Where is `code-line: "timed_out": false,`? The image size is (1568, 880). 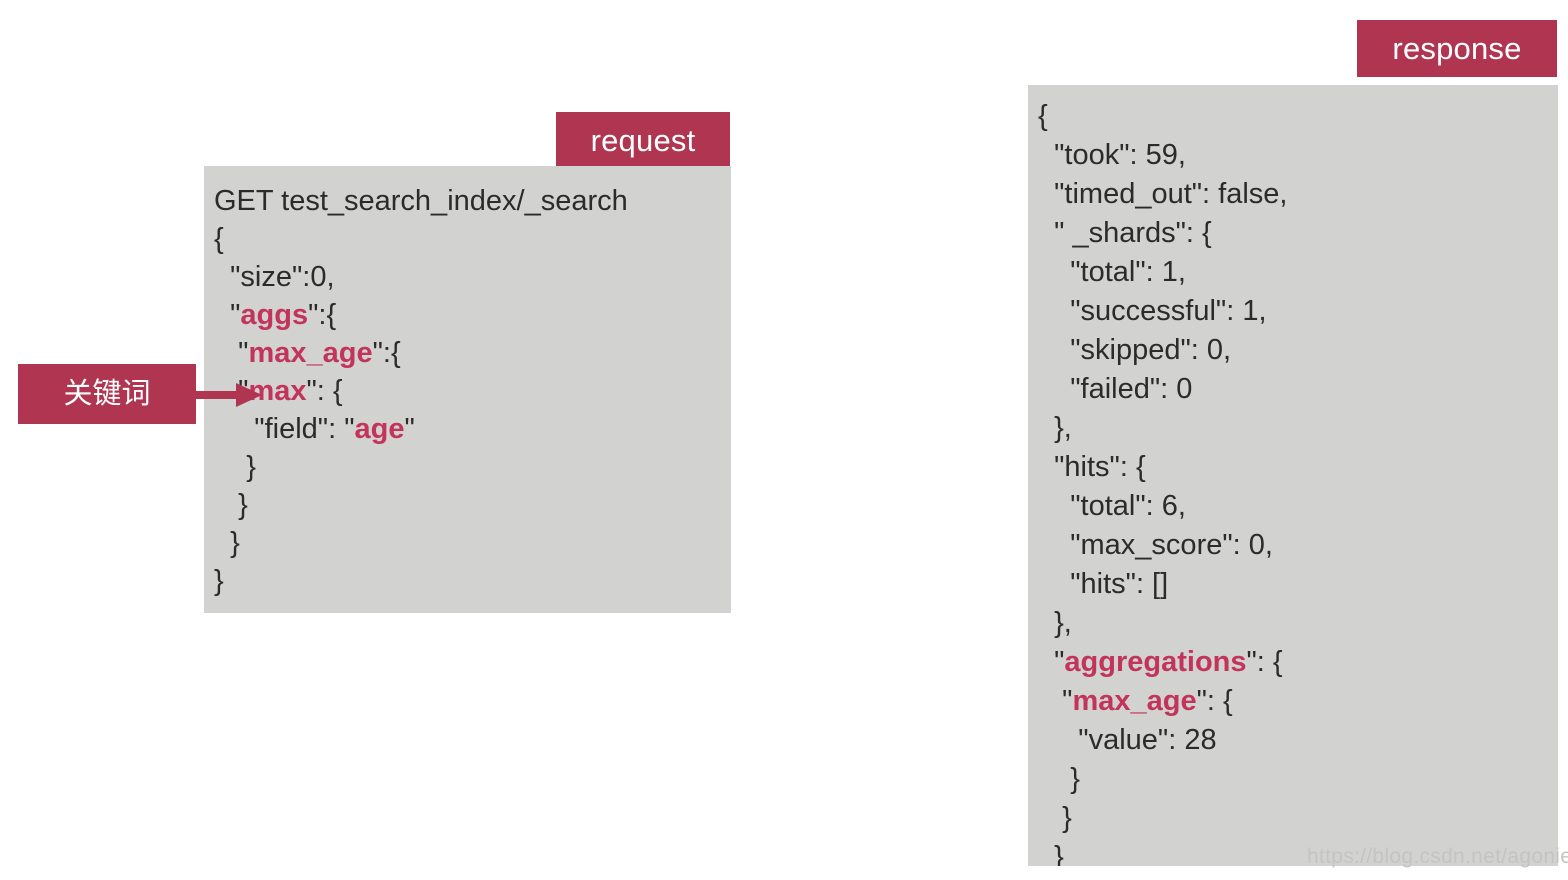 code-line: "timed_out": false, is located at coordinates (1298, 194).